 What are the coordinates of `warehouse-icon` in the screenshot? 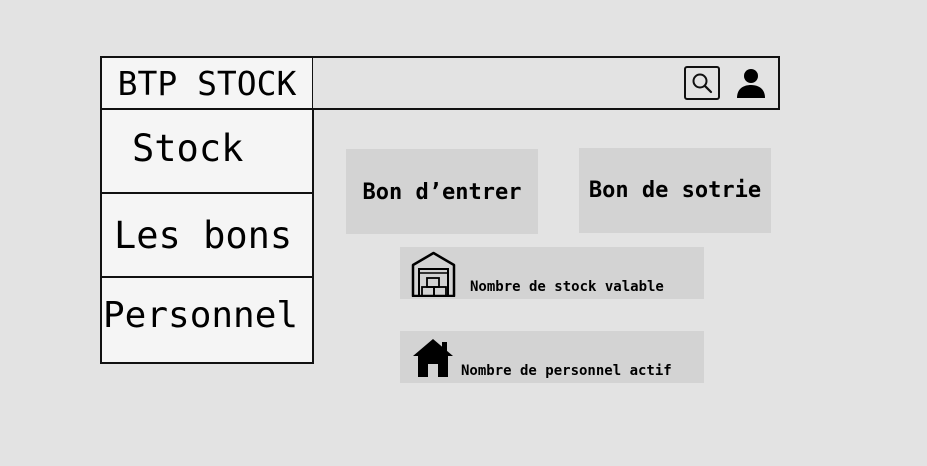 It's located at (433, 274).